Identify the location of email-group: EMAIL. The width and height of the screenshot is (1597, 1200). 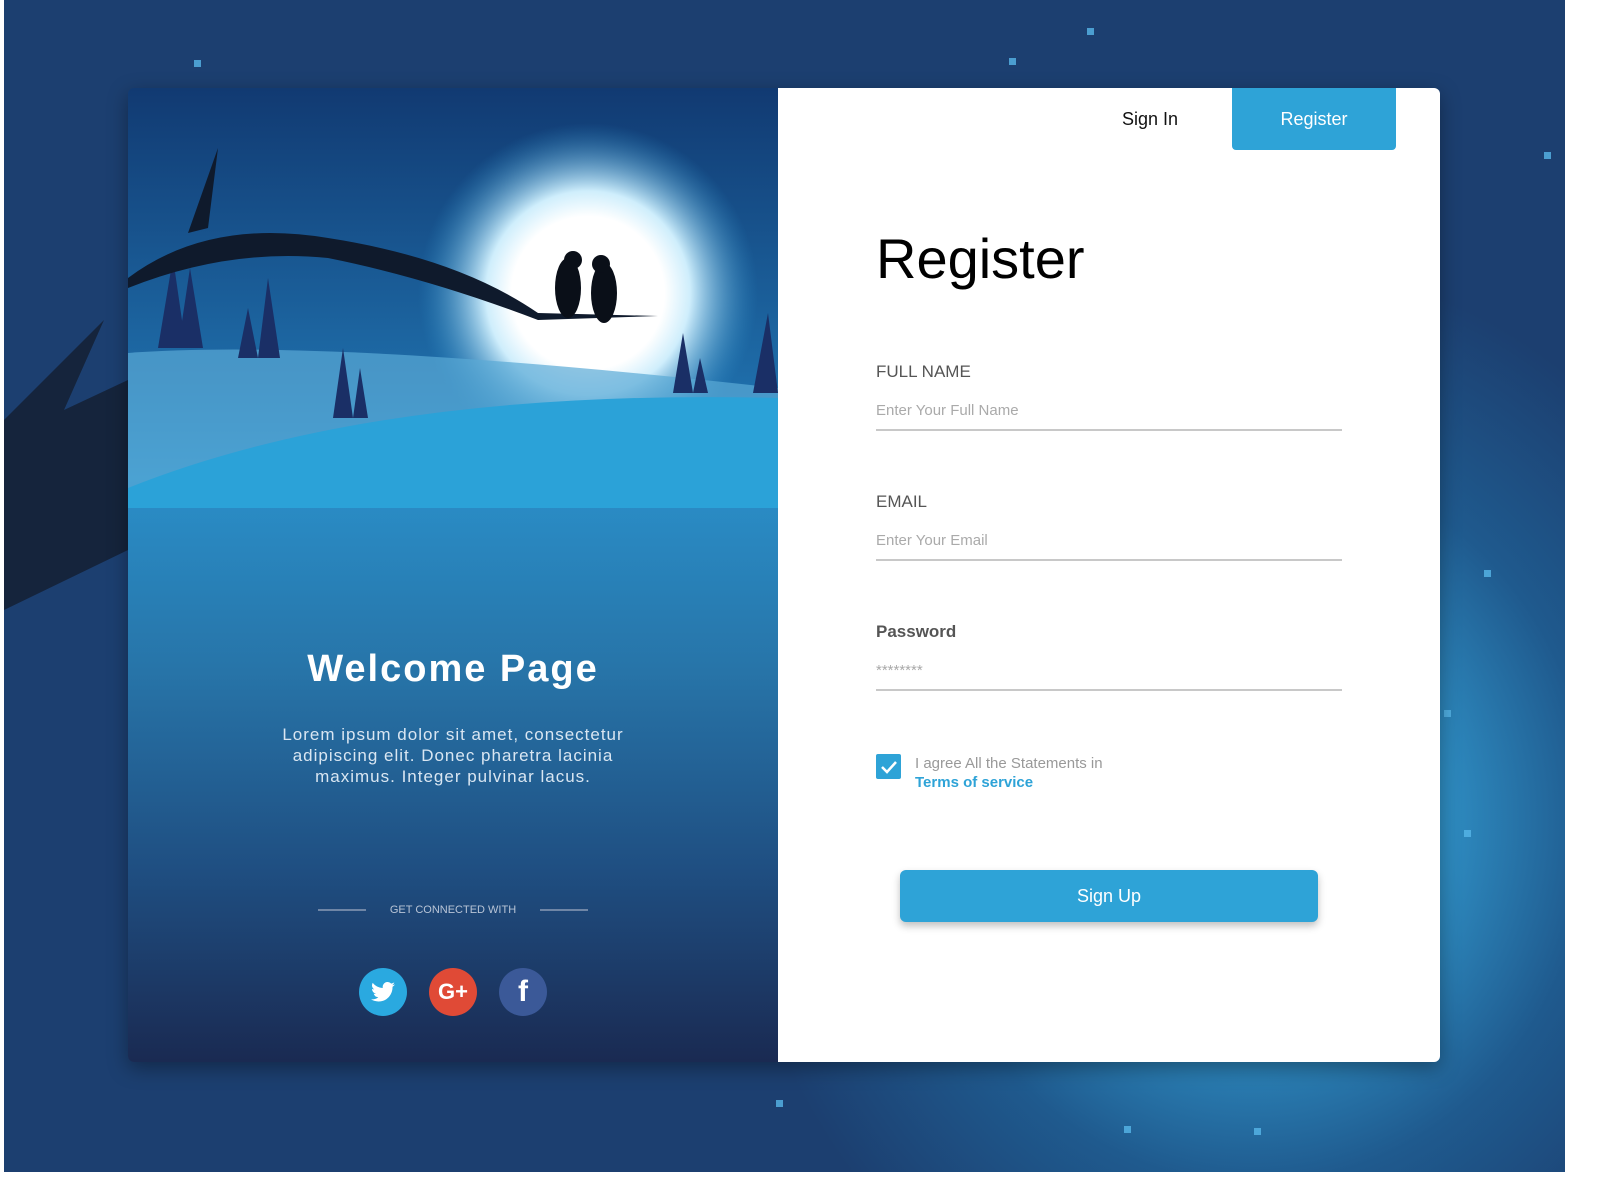
(1109, 526).